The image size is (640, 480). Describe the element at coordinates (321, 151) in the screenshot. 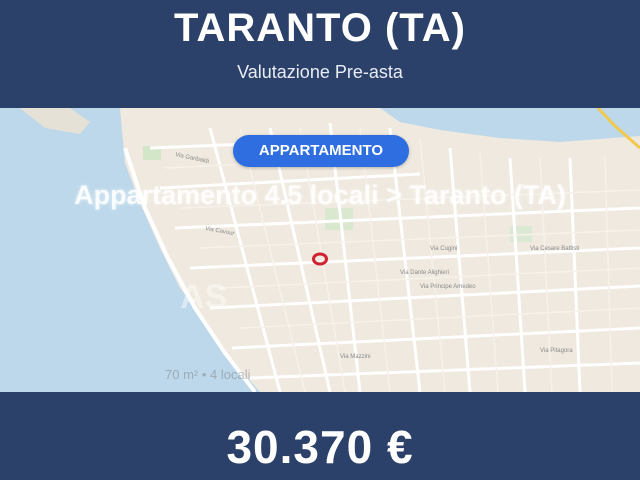

I see `category-badge: APPARTAMENTO` at that location.